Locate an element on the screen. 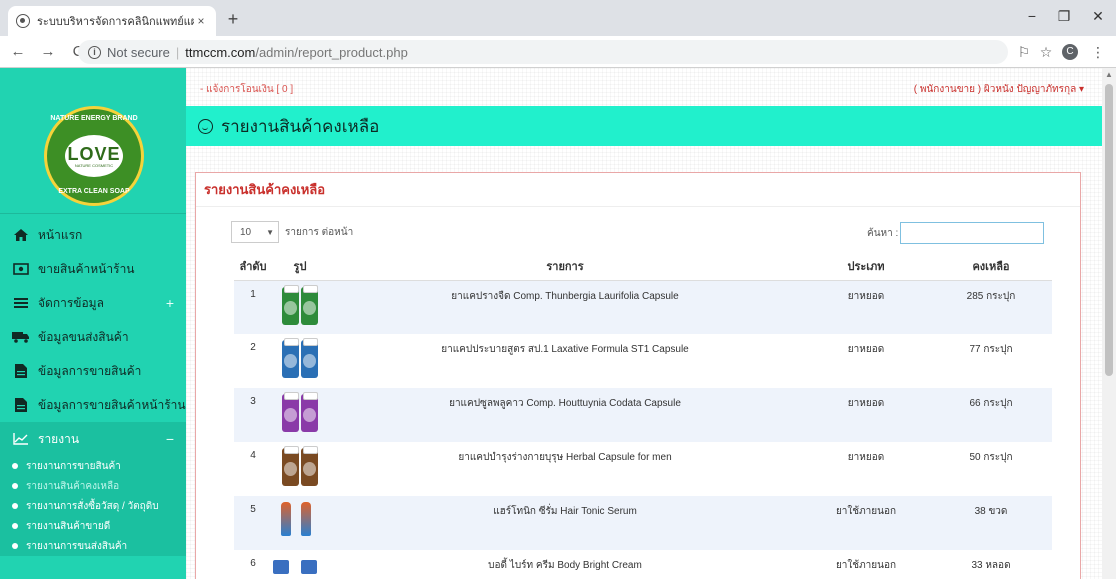 Image resolution: width=1116 pixels, height=579 pixels. sidebar-item-pos: ขายสินค้าหน้าร้าน is located at coordinates (93, 269).